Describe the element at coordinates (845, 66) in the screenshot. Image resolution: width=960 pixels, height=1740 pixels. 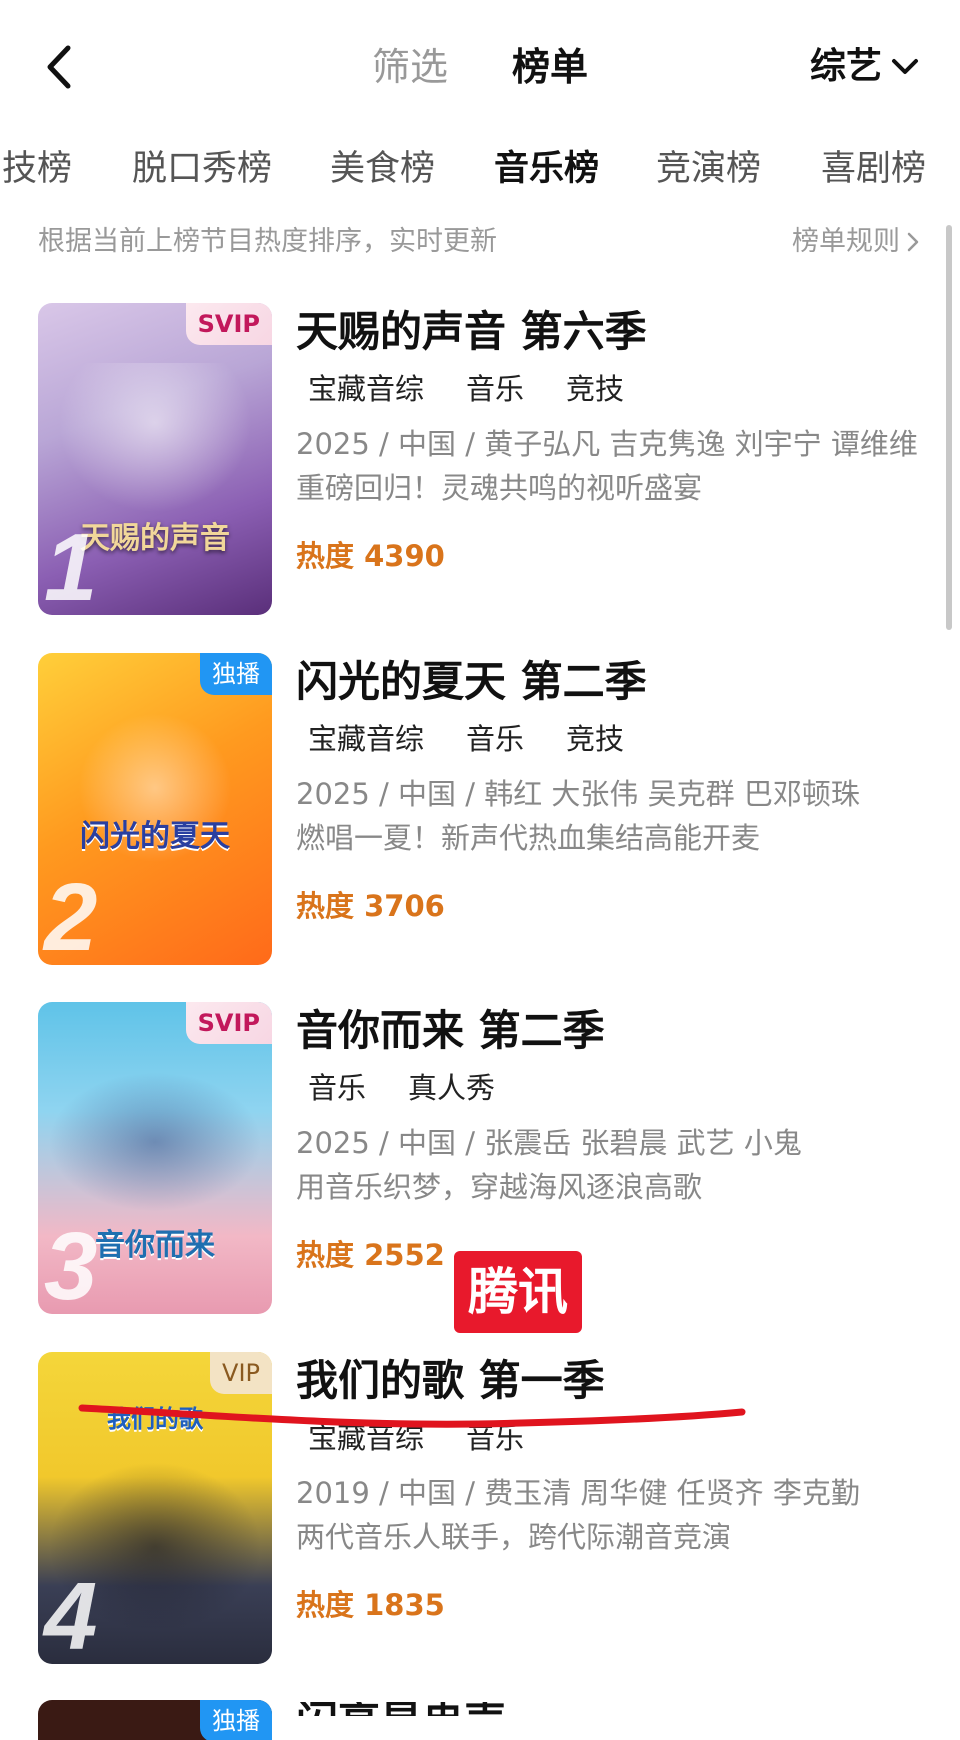
I see `category-label: 综艺` at that location.